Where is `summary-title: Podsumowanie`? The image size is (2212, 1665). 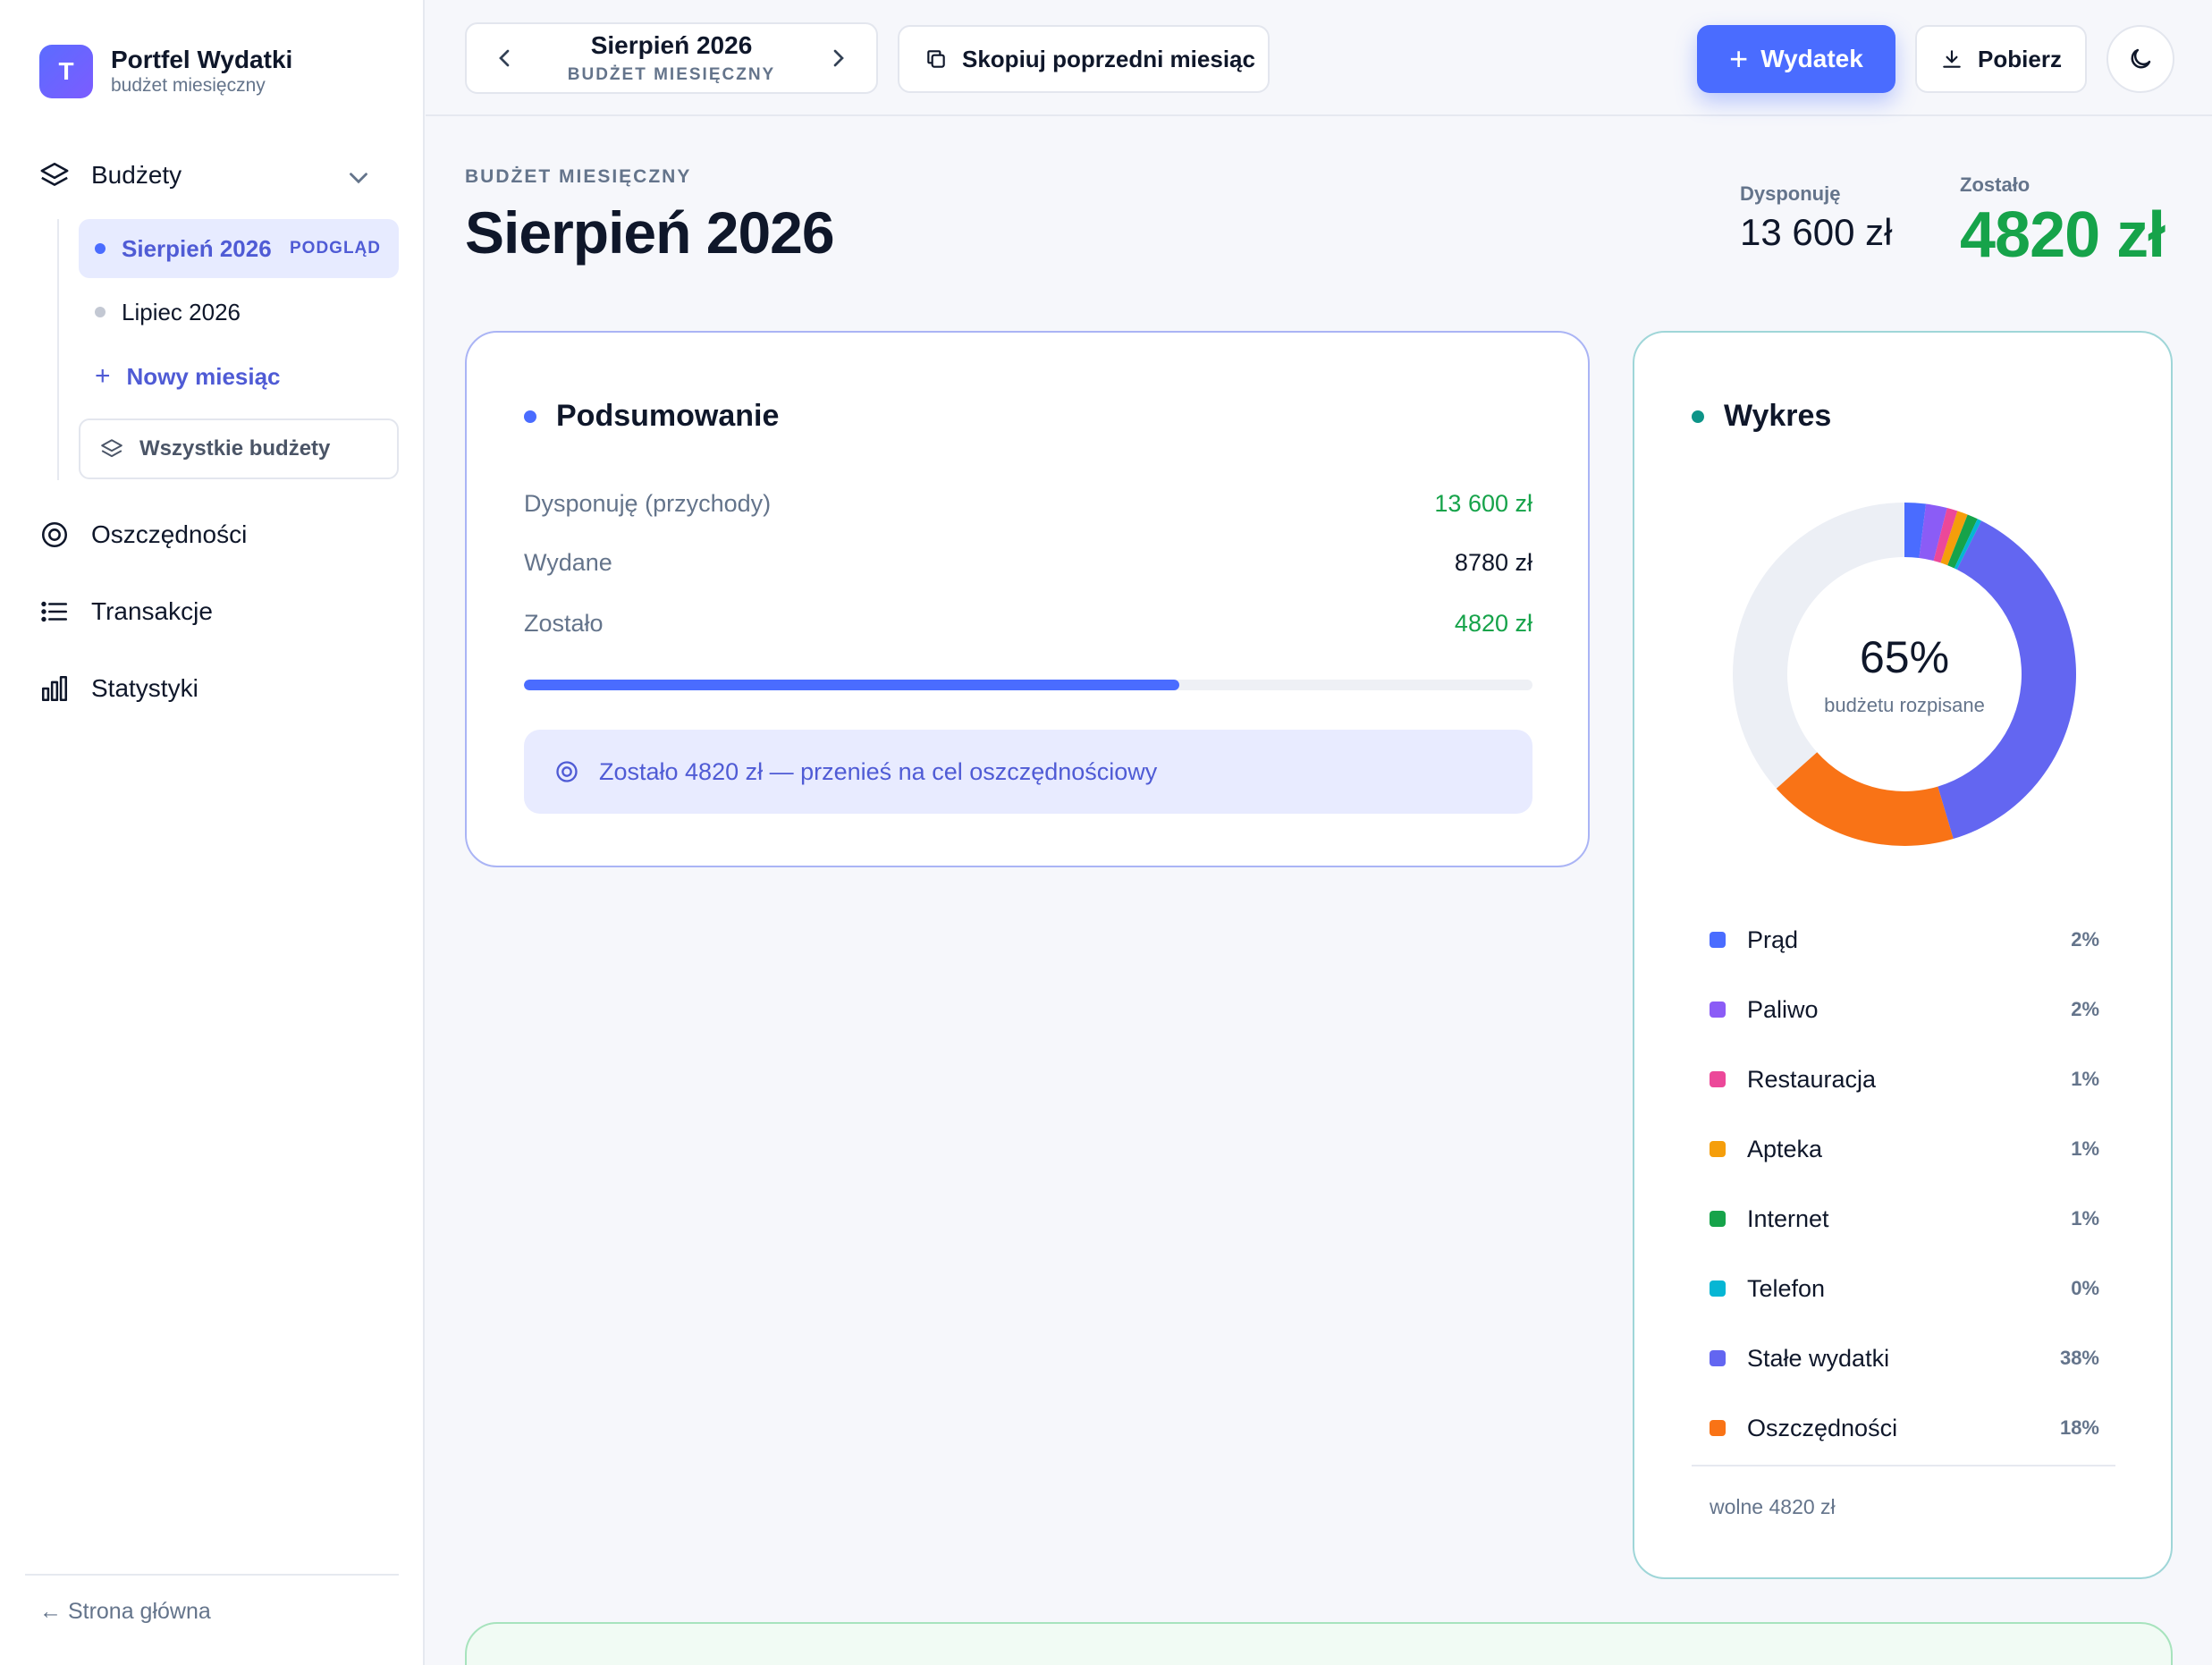
summary-title: Podsumowanie is located at coordinates (668, 416).